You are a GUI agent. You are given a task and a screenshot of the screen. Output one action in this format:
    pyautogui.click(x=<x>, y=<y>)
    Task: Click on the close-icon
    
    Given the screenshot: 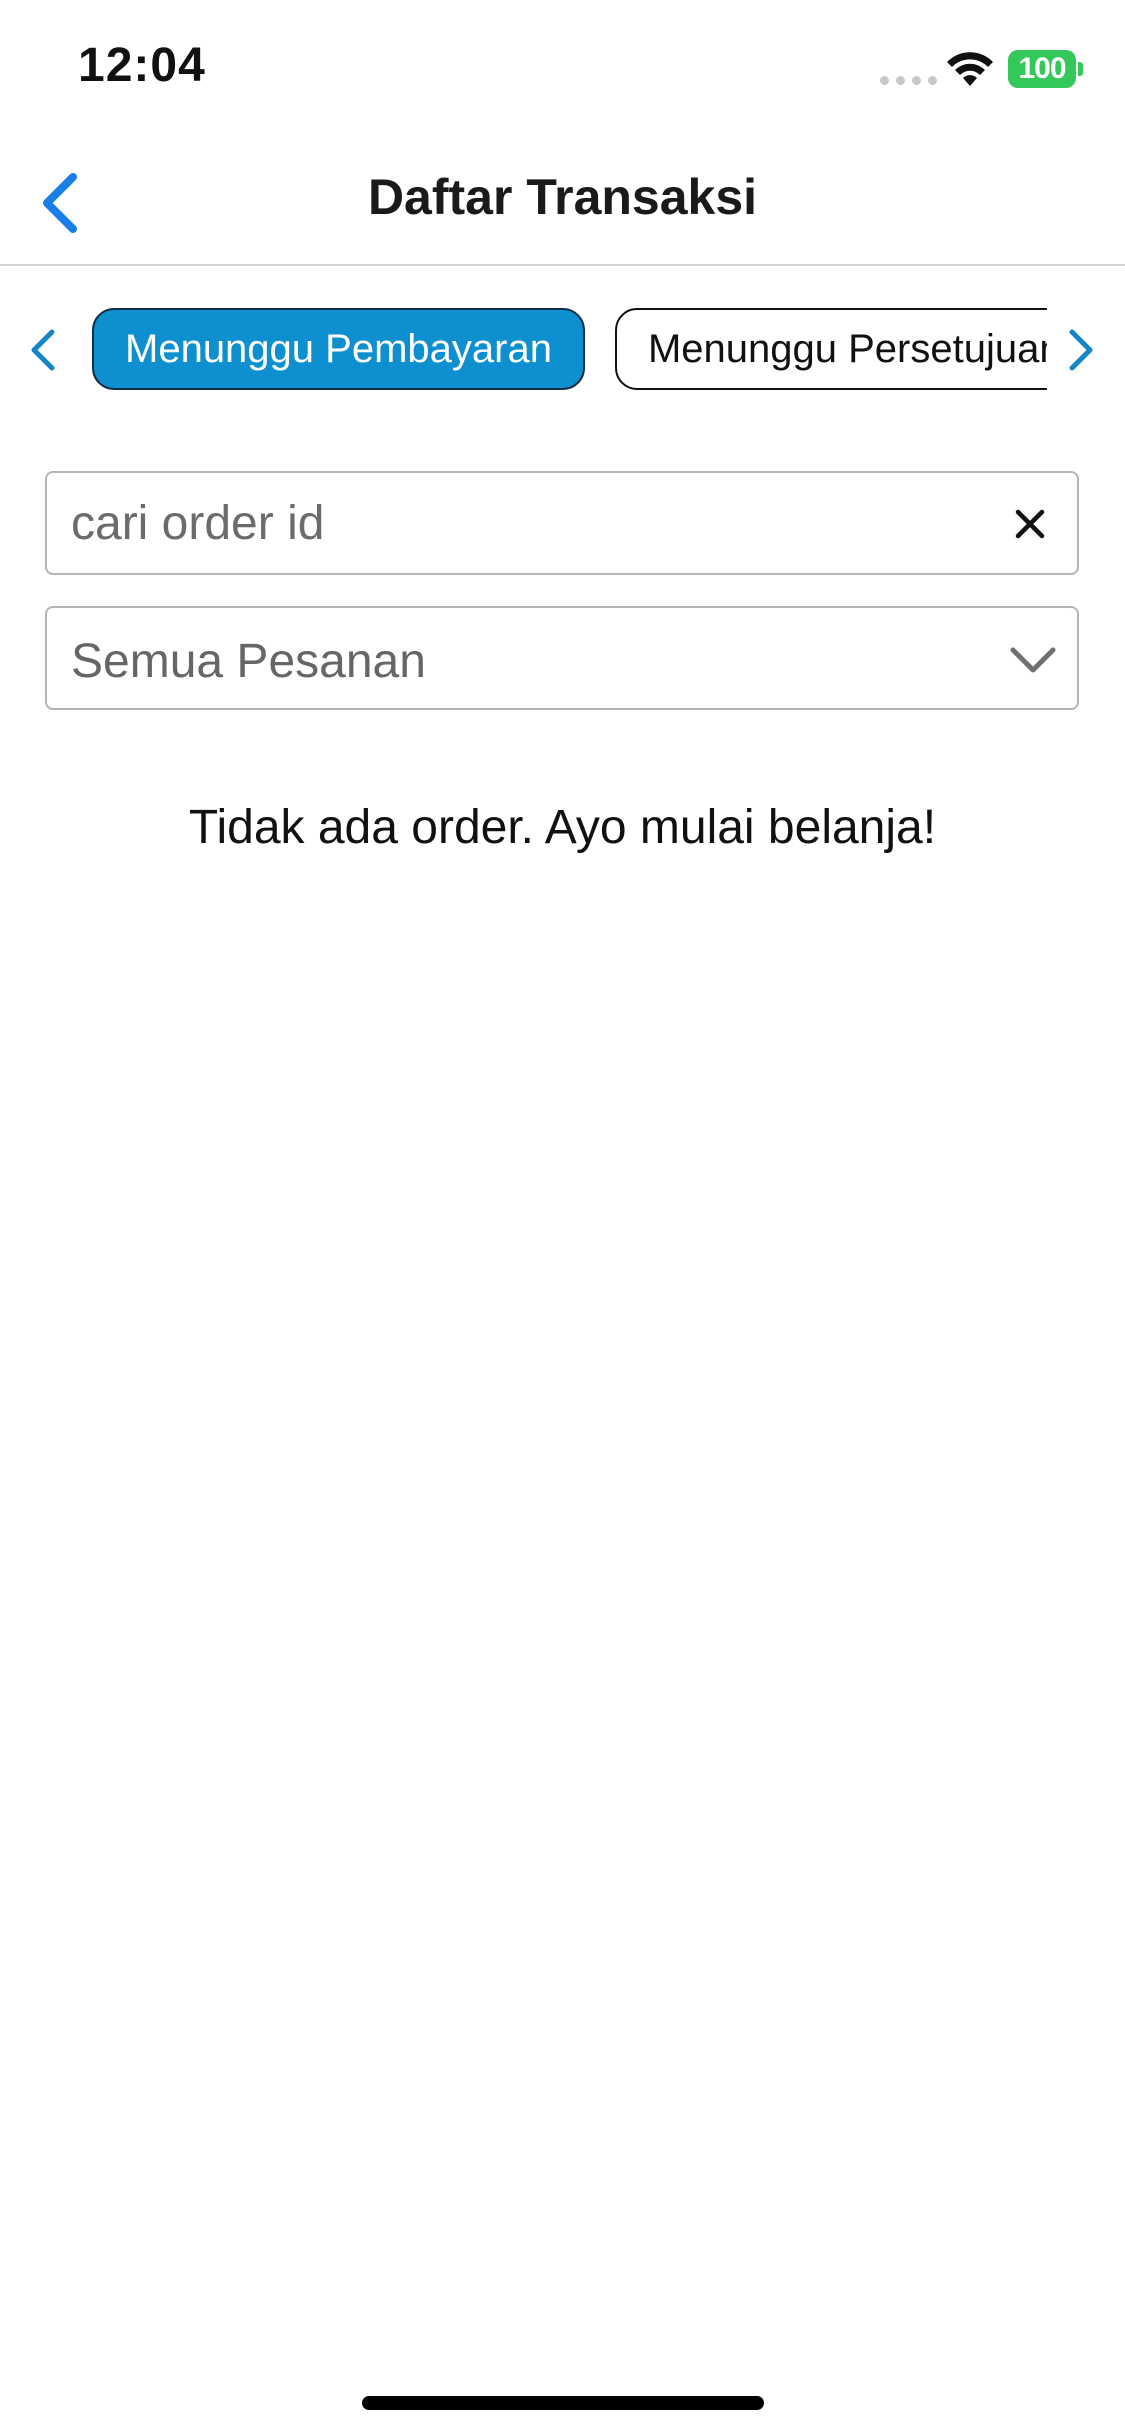 What is the action you would take?
    pyautogui.click(x=1030, y=524)
    